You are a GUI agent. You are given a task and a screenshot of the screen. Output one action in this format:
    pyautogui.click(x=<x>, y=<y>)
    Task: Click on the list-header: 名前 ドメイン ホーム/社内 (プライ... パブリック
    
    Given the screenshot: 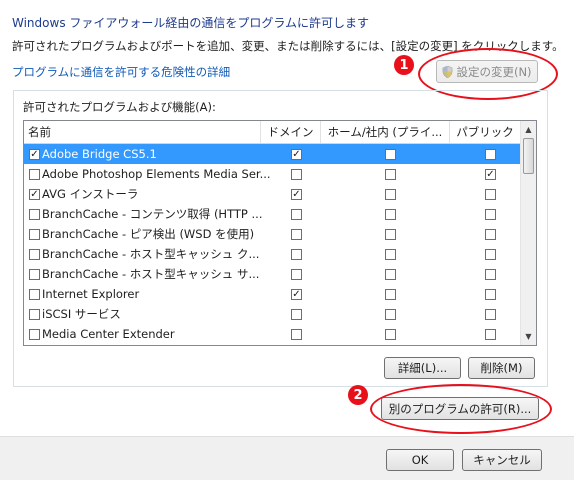 What is the action you would take?
    pyautogui.click(x=272, y=132)
    